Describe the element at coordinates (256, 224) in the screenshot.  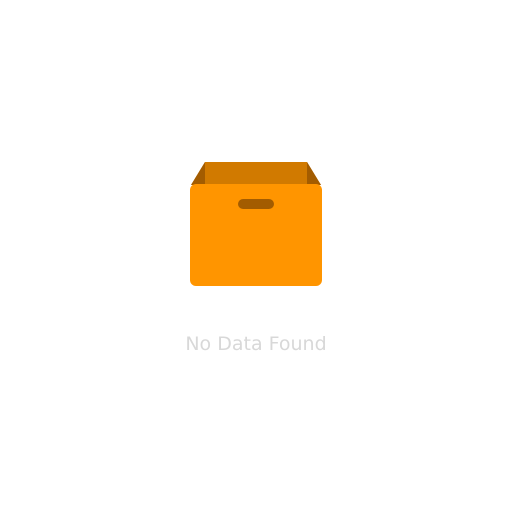
I see `empty-box-icon` at that location.